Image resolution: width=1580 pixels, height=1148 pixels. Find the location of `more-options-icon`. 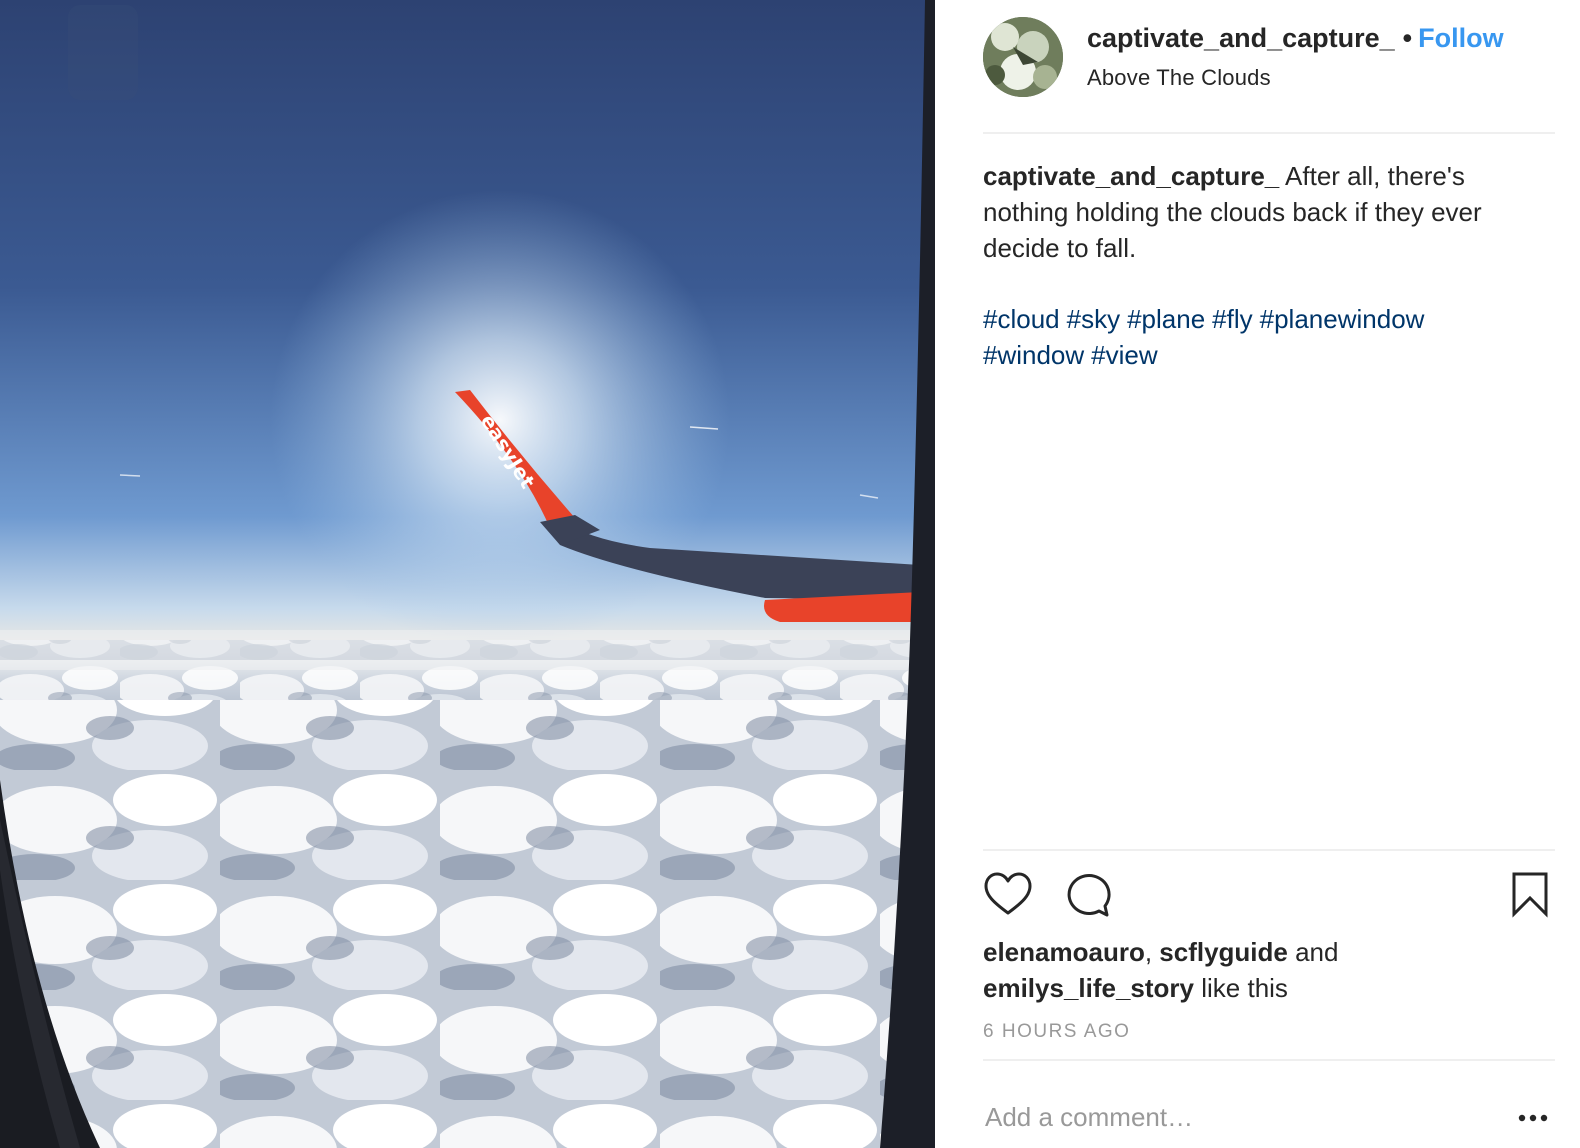

more-options-icon is located at coordinates (1533, 1118).